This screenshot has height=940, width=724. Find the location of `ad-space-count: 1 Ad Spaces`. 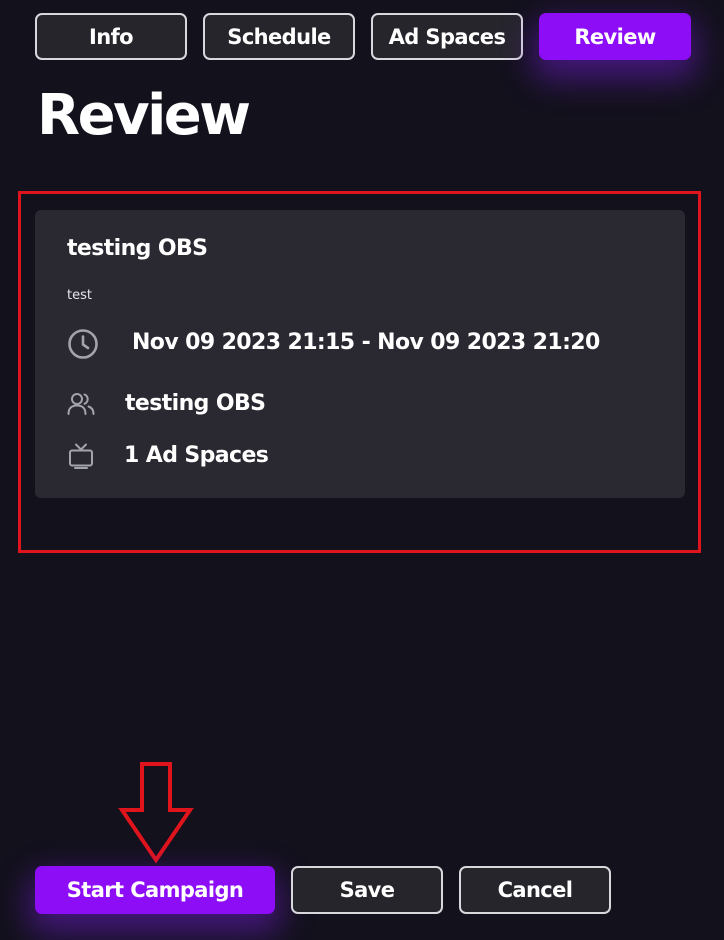

ad-space-count: 1 Ad Spaces is located at coordinates (196, 455).